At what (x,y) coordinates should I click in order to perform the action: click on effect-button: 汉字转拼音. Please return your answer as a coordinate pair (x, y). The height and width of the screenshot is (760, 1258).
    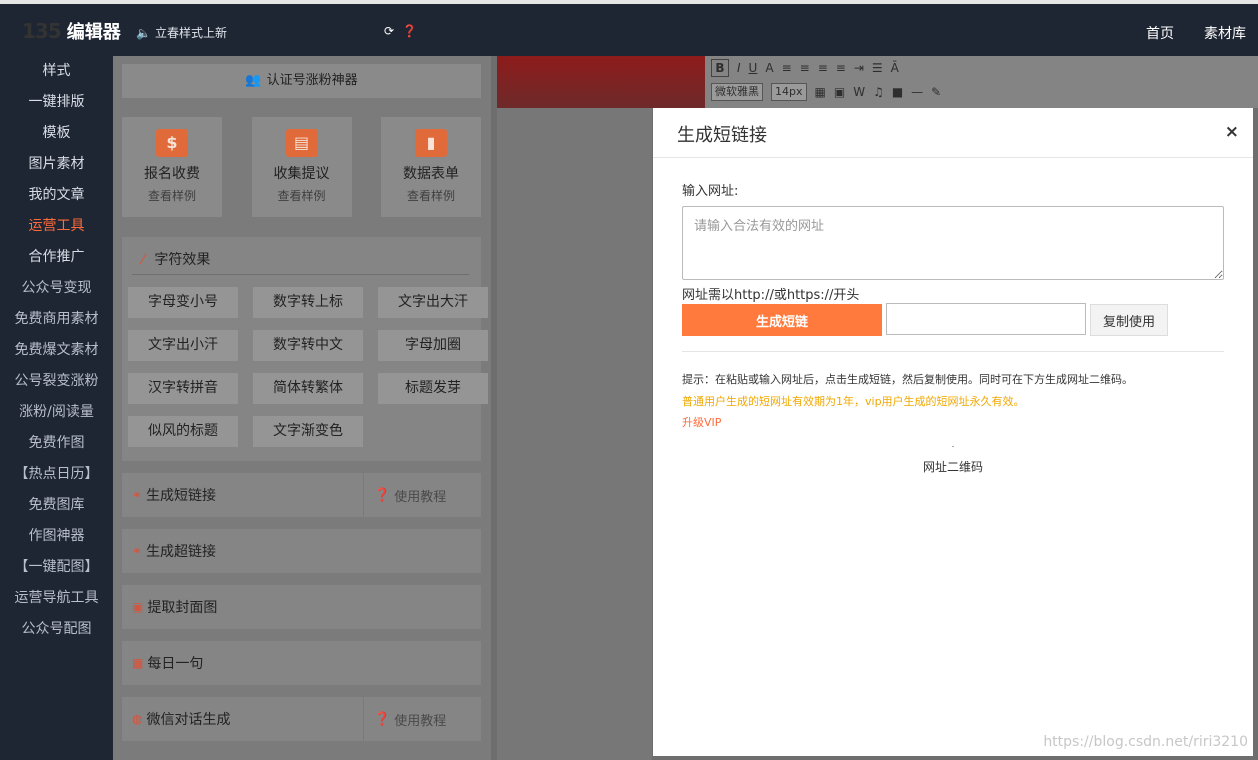
    Looking at the image, I should click on (183, 388).